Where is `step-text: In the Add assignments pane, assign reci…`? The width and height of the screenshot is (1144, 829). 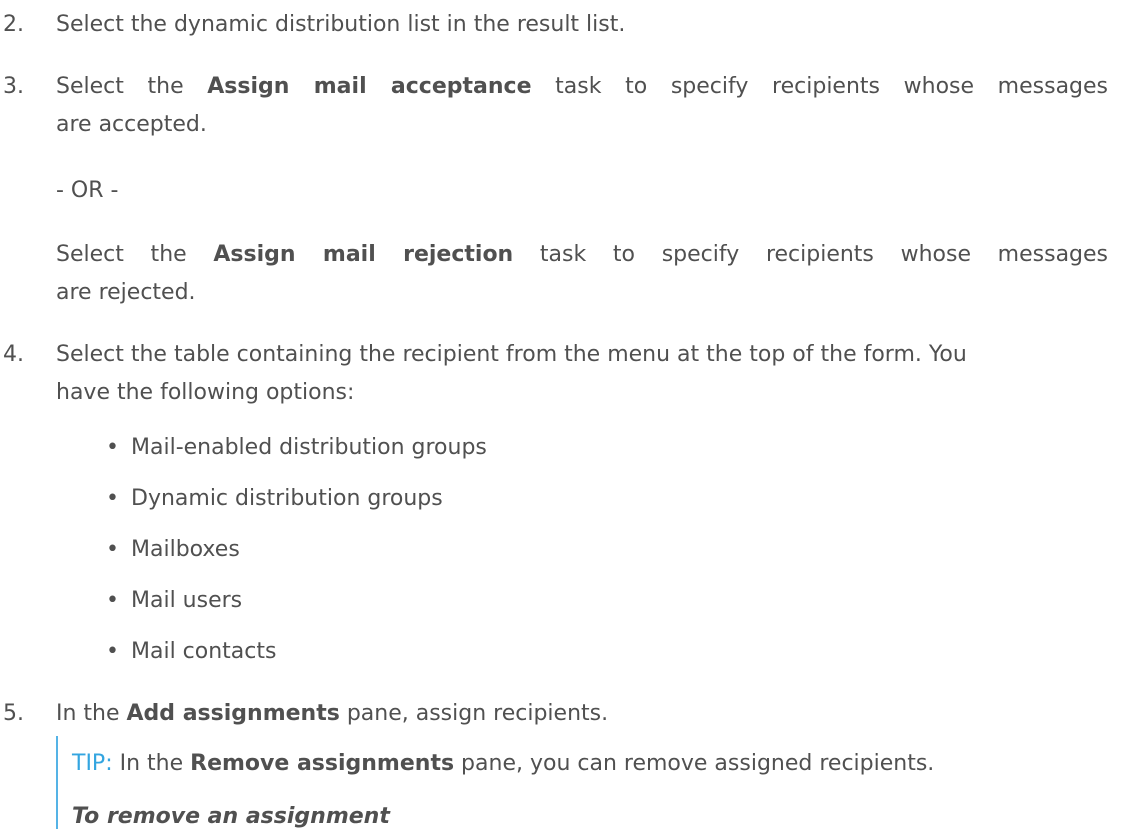 step-text: In the Add assignments pane, assign reci… is located at coordinates (332, 713).